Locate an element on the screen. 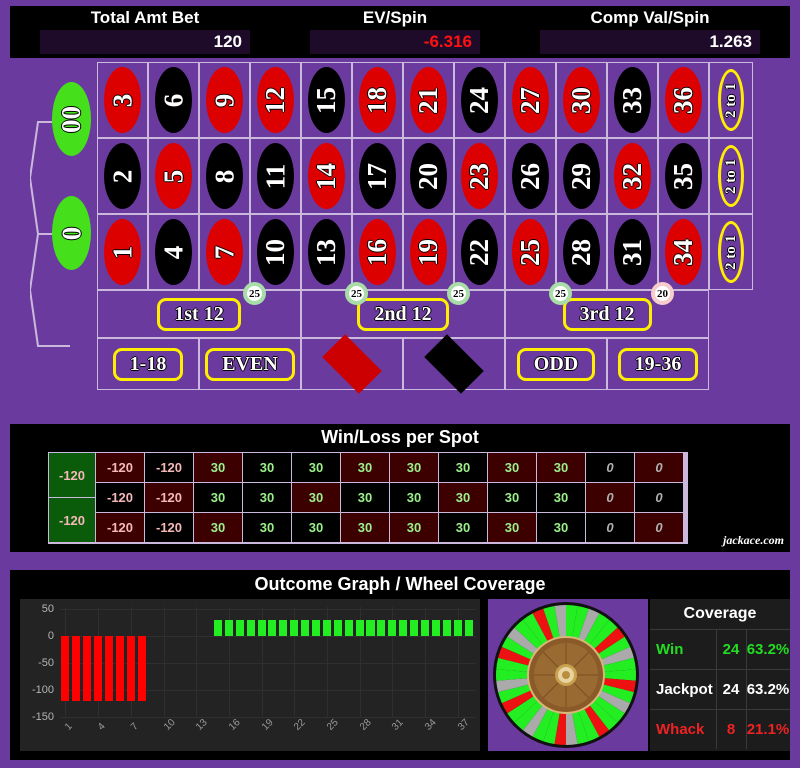  number-cell-33: 33 is located at coordinates (632, 100).